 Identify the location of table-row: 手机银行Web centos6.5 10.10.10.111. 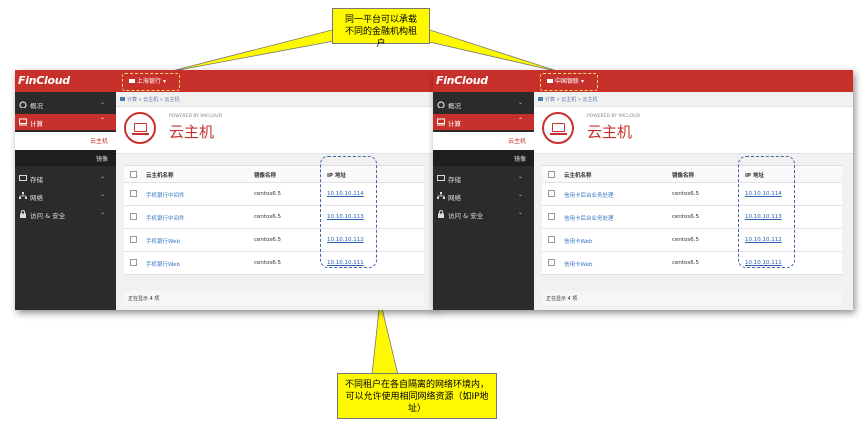
(274, 263).